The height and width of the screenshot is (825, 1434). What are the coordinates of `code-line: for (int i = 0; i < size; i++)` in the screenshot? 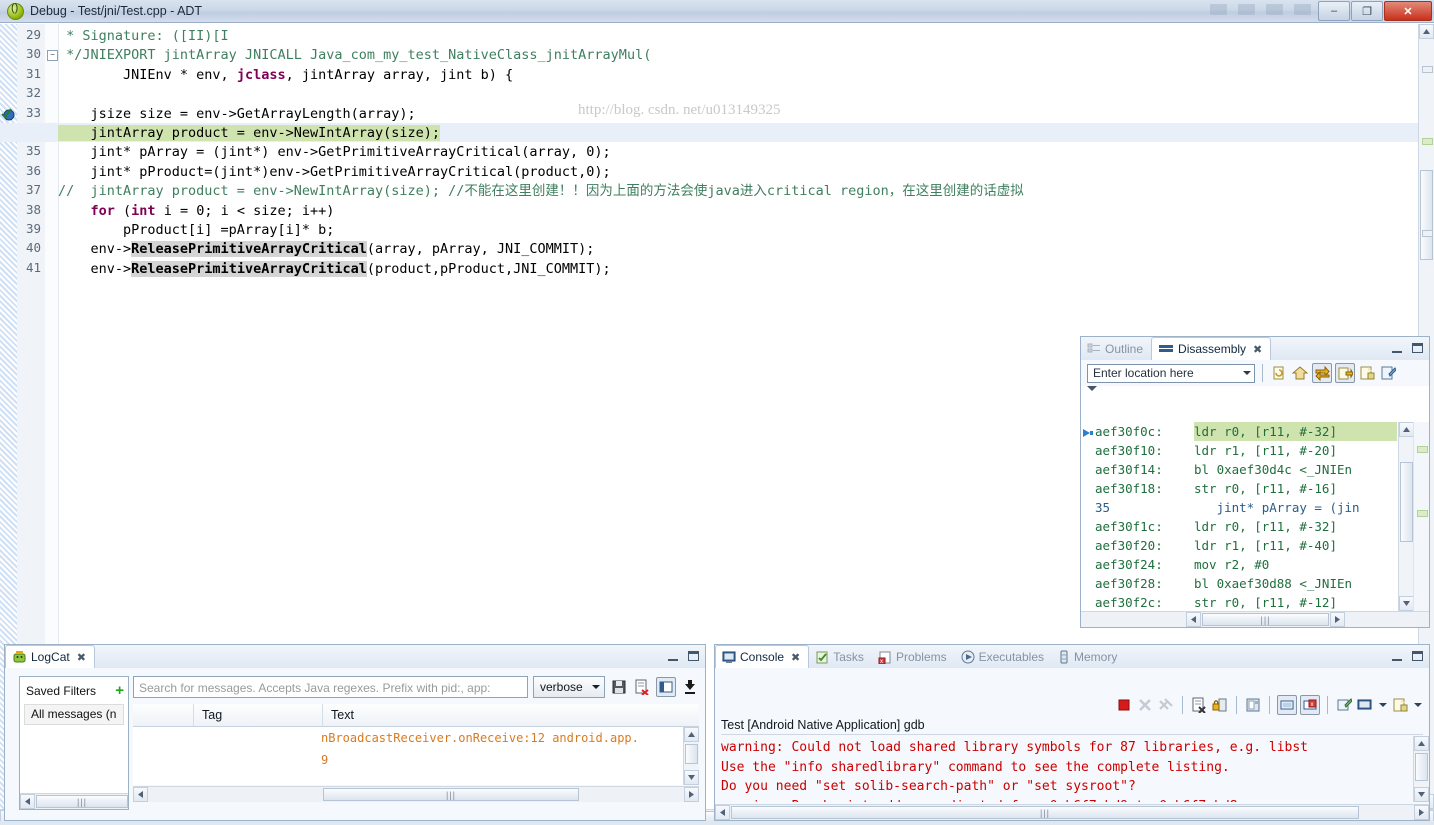 It's located at (738, 211).